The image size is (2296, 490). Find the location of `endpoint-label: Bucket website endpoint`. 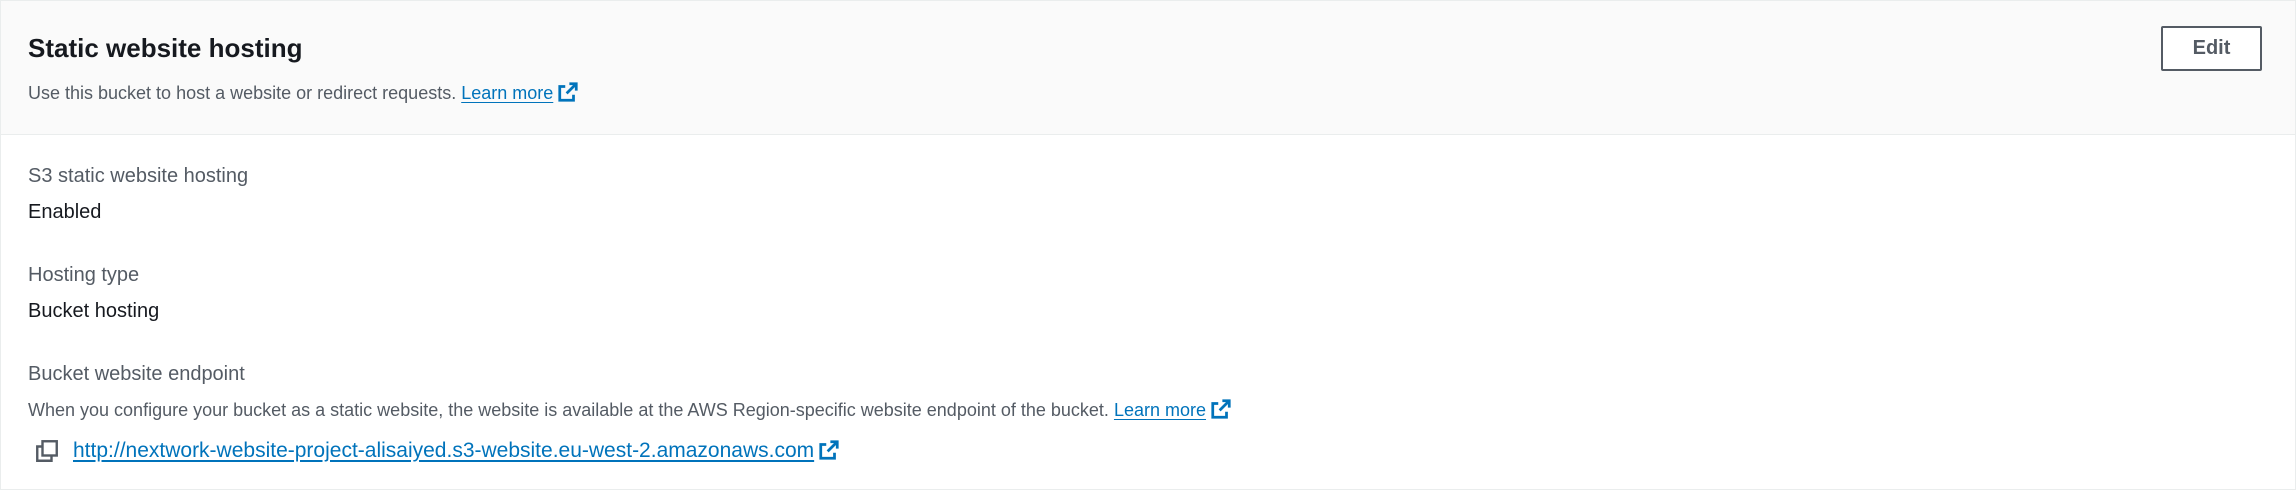

endpoint-label: Bucket website endpoint is located at coordinates (136, 374).